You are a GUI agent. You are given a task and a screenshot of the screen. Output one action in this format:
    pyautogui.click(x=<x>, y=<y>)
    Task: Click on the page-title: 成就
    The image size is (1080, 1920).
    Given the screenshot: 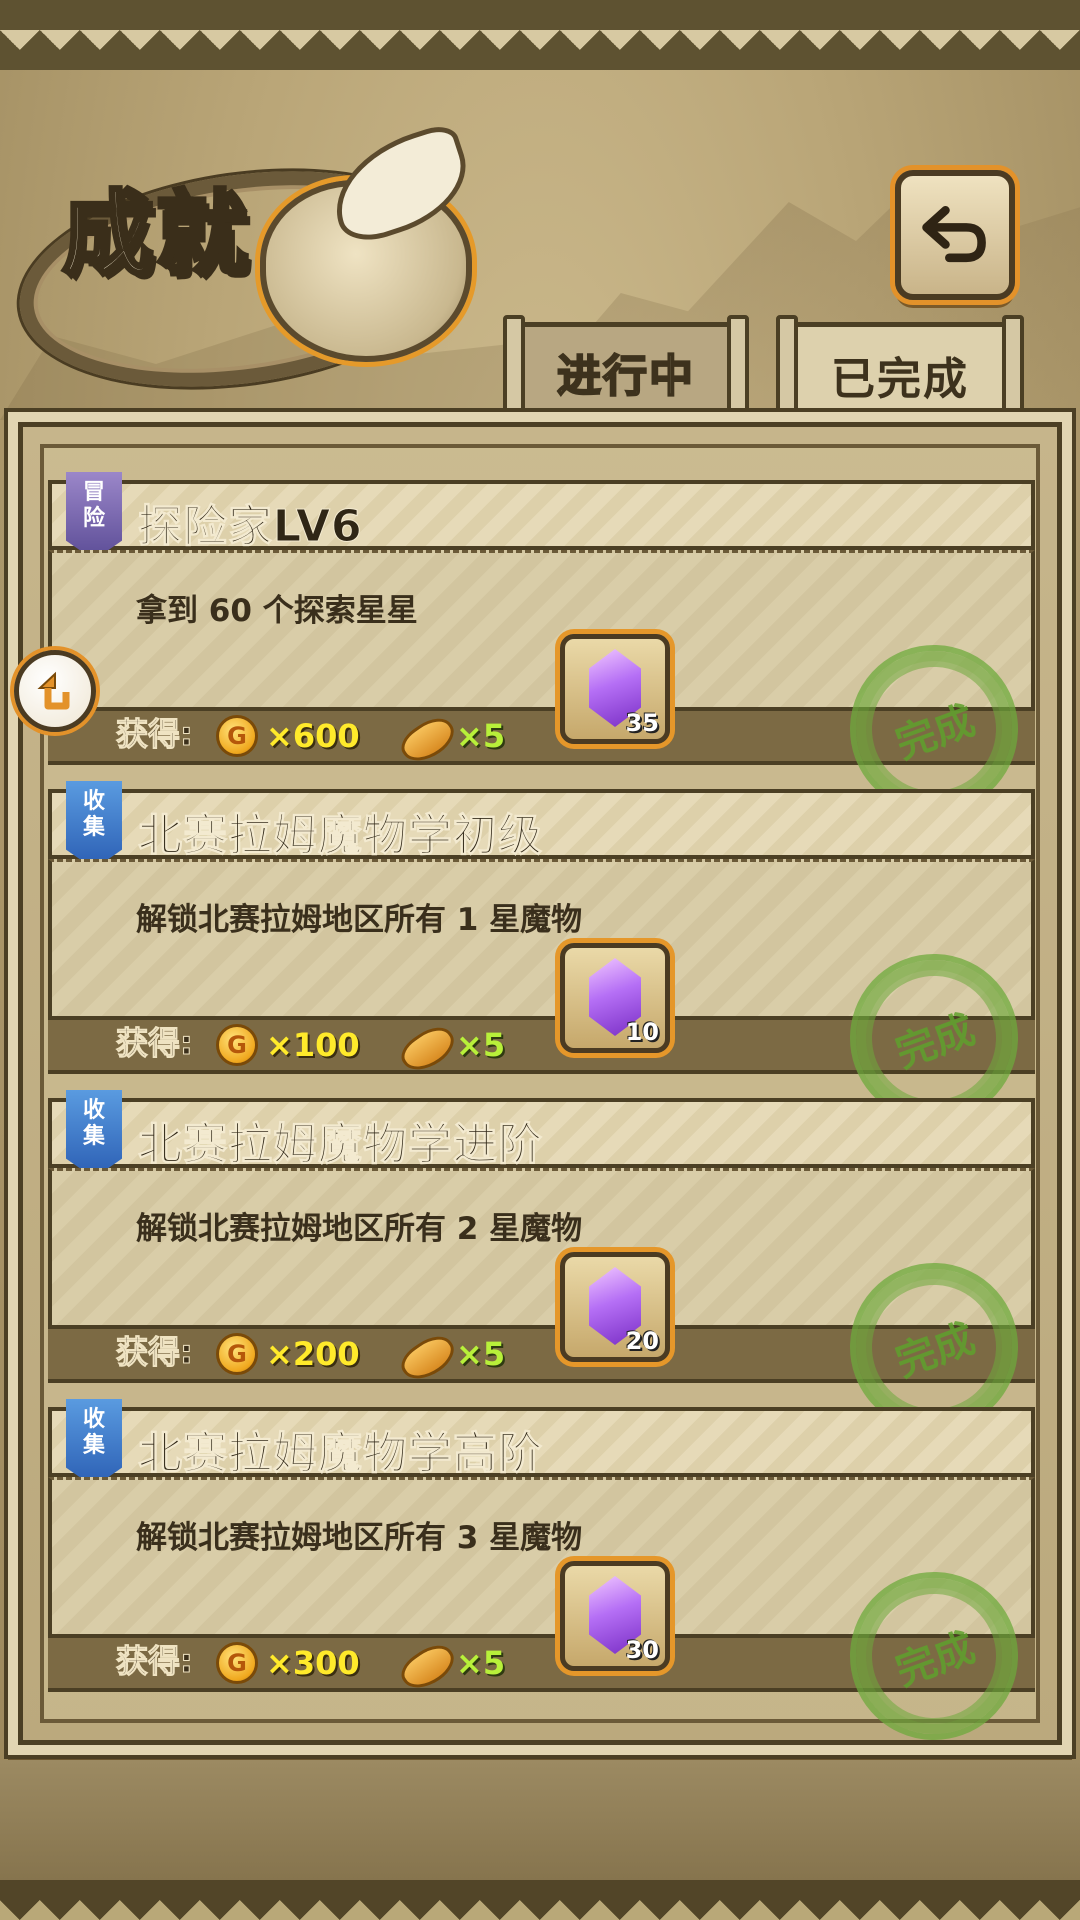 What is the action you would take?
    pyautogui.click(x=155, y=234)
    